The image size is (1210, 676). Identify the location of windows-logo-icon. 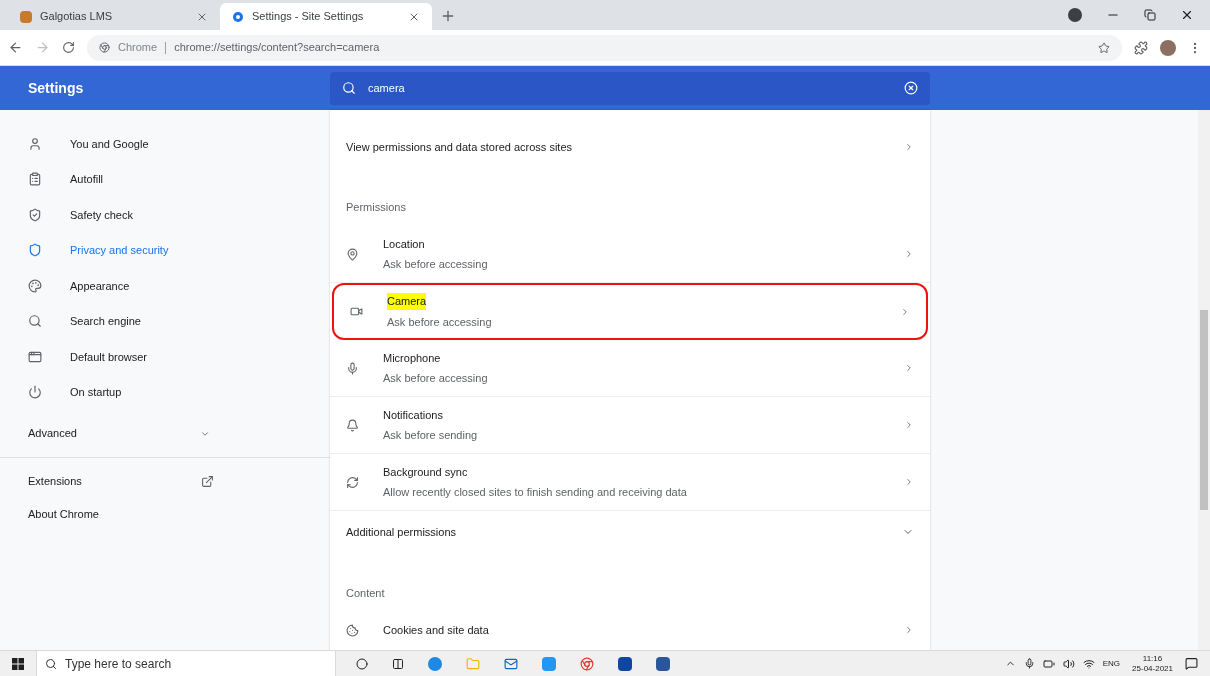
(18, 663).